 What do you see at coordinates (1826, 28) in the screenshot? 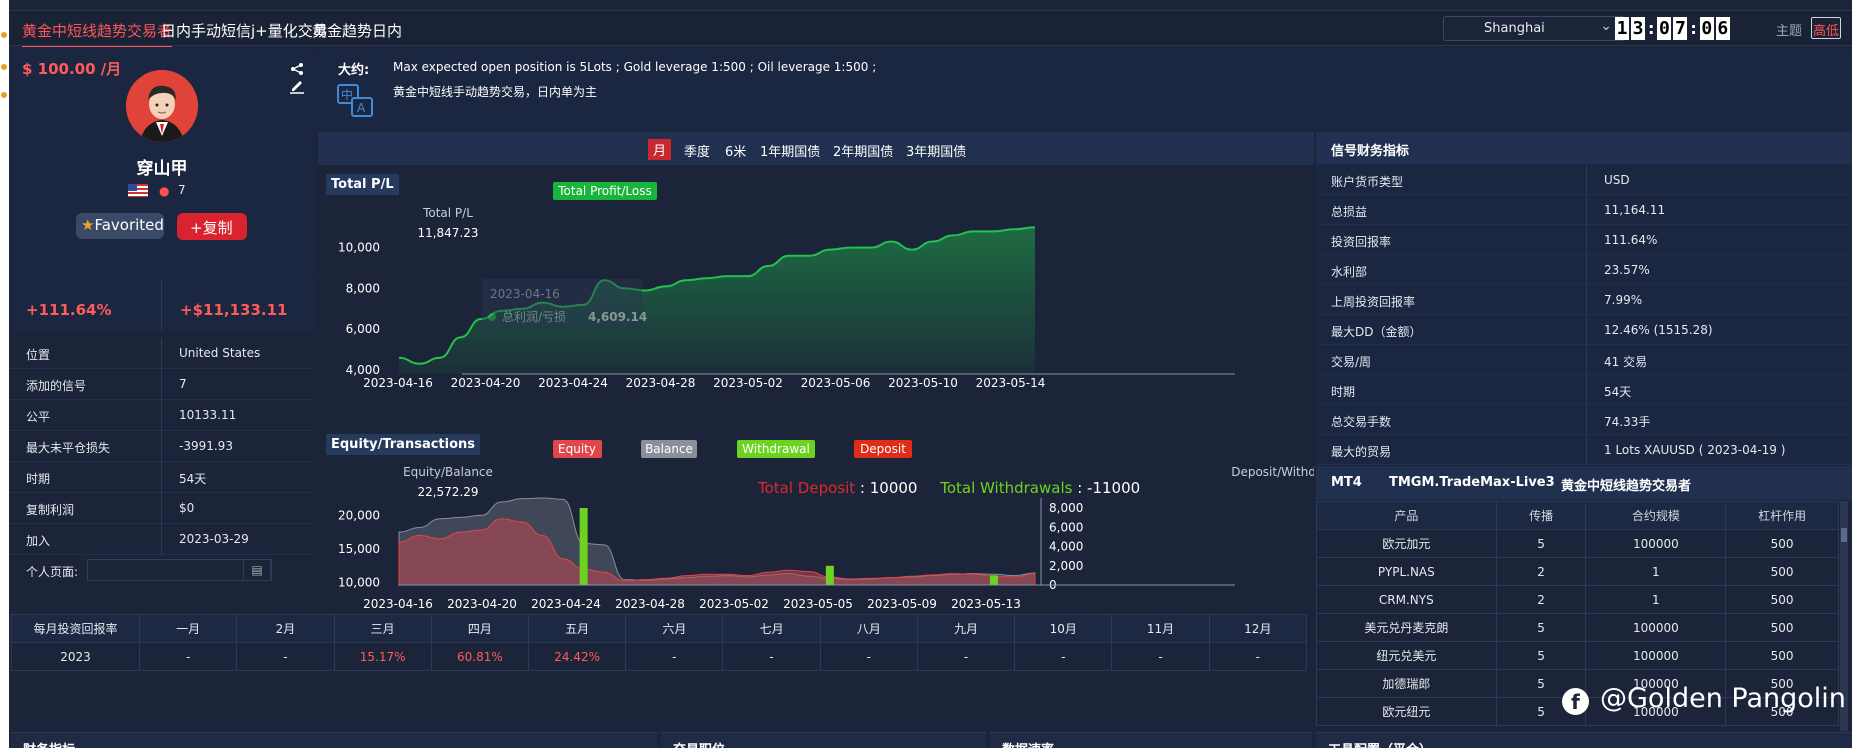
I see `theme-toggle: 高低` at bounding box center [1826, 28].